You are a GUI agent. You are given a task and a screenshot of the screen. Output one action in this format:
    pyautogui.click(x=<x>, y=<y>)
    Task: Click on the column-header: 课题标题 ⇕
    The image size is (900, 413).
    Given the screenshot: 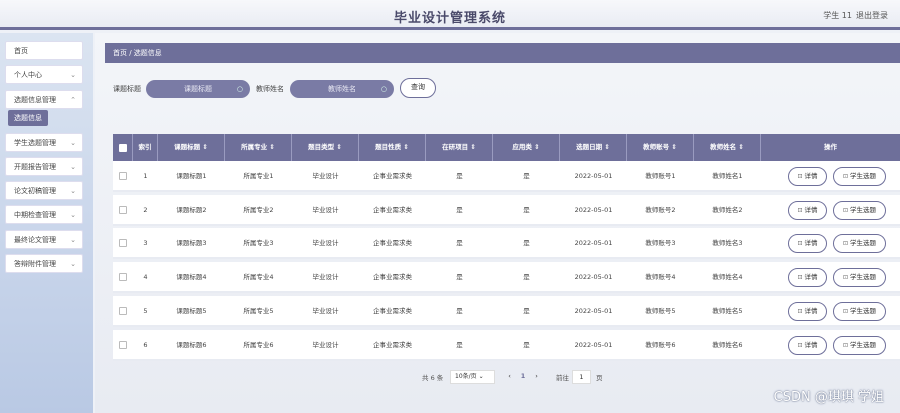 What is the action you would take?
    pyautogui.click(x=191, y=147)
    